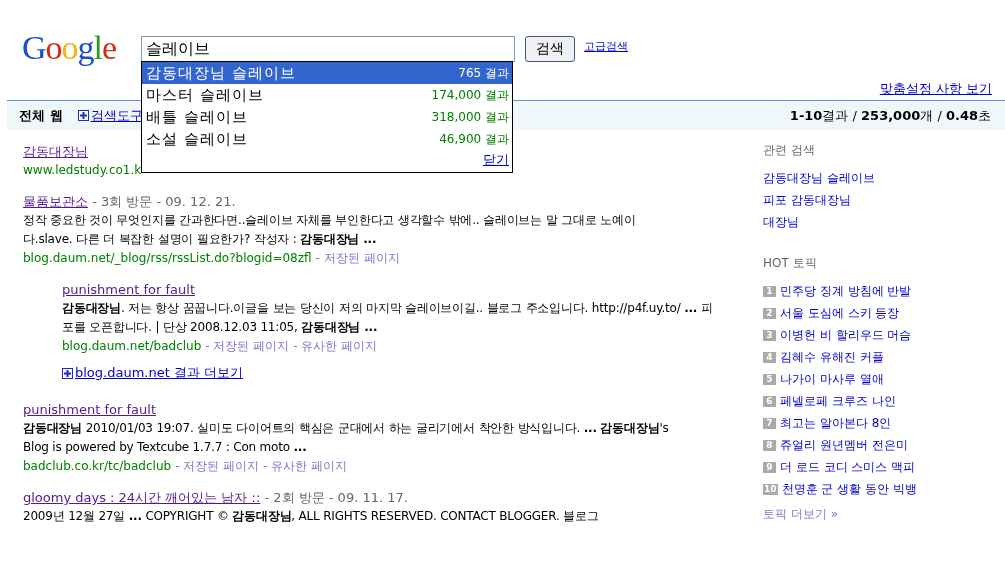 The width and height of the screenshot is (1005, 561). I want to click on result-title-link: gloomy days : 24시간 깨어있는 남자 ::, so click(142, 497).